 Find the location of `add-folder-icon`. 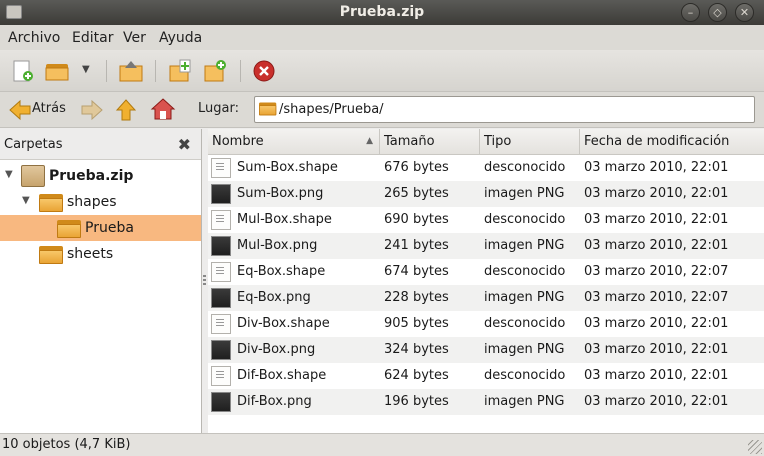

add-folder-icon is located at coordinates (216, 71).